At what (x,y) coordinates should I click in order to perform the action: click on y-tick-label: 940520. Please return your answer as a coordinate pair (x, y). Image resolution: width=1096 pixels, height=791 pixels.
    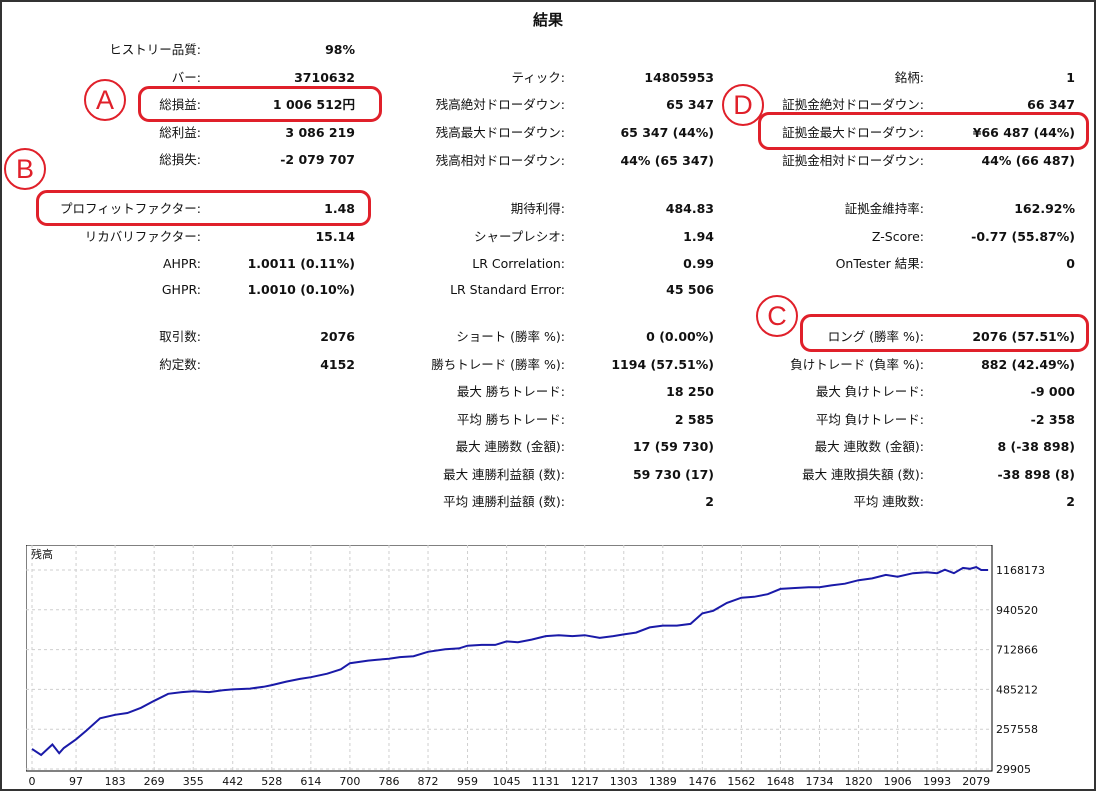
    Looking at the image, I should click on (1017, 610).